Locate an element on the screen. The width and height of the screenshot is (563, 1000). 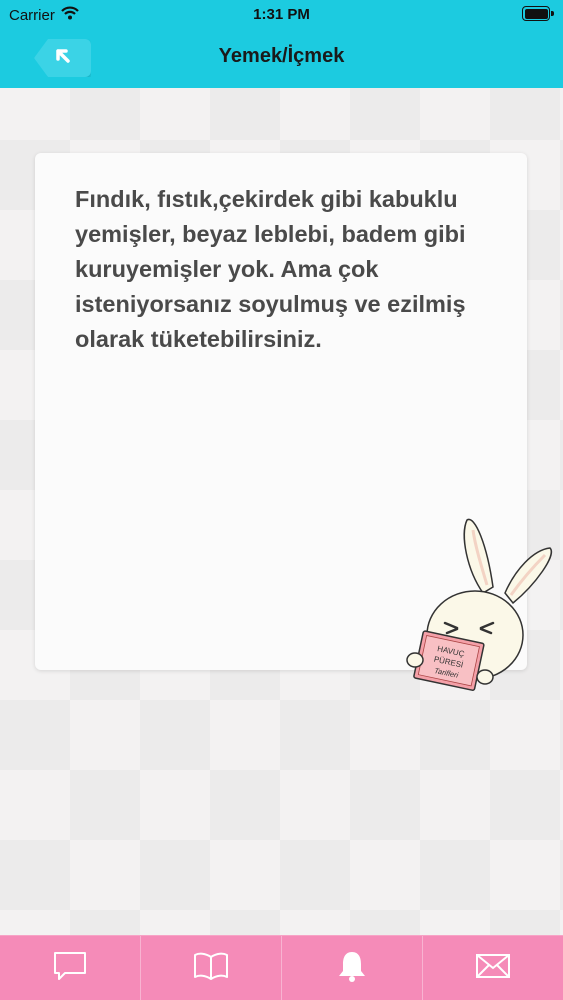
mail-icon is located at coordinates (493, 968).